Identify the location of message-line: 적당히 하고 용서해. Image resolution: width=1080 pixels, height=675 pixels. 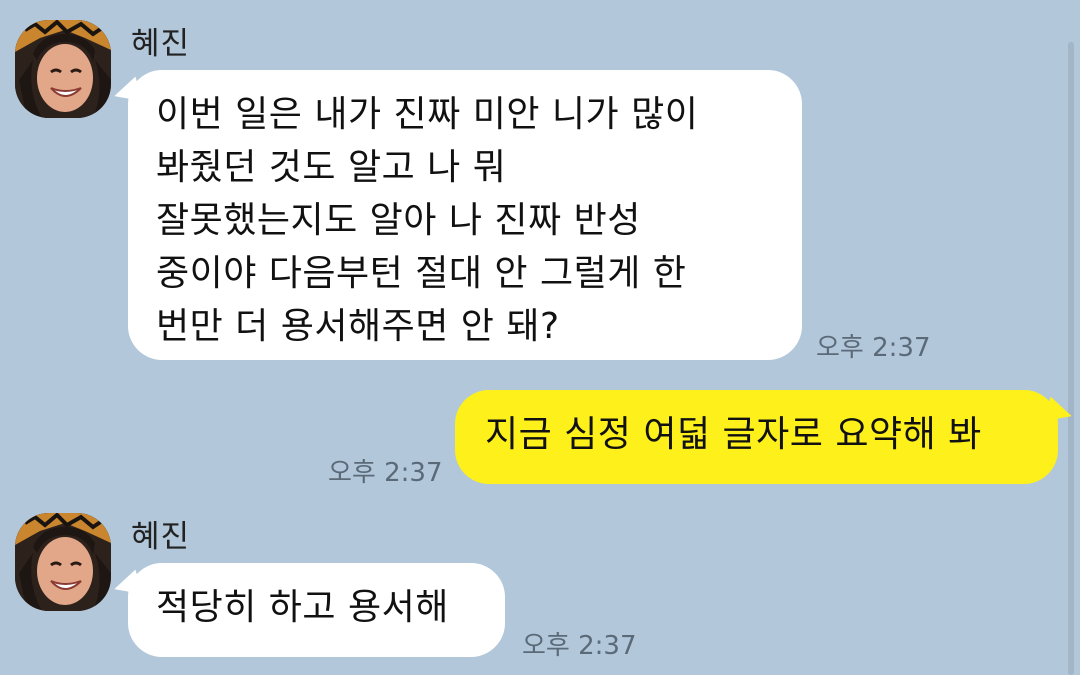
(302, 607).